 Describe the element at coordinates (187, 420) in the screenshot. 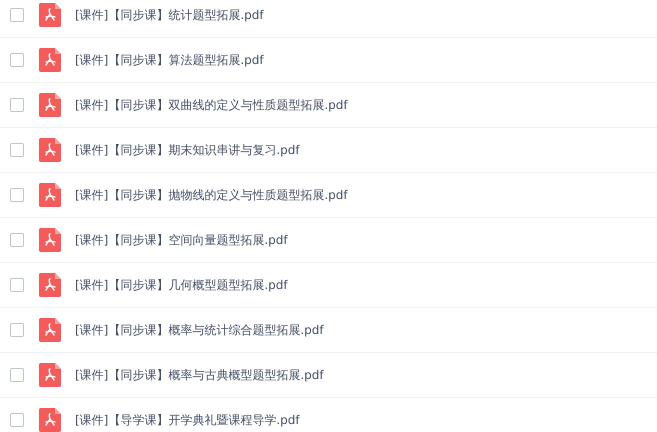

I see `file-name: [课件]【导学课】开学典礼暨课程导学.pdf` at that location.